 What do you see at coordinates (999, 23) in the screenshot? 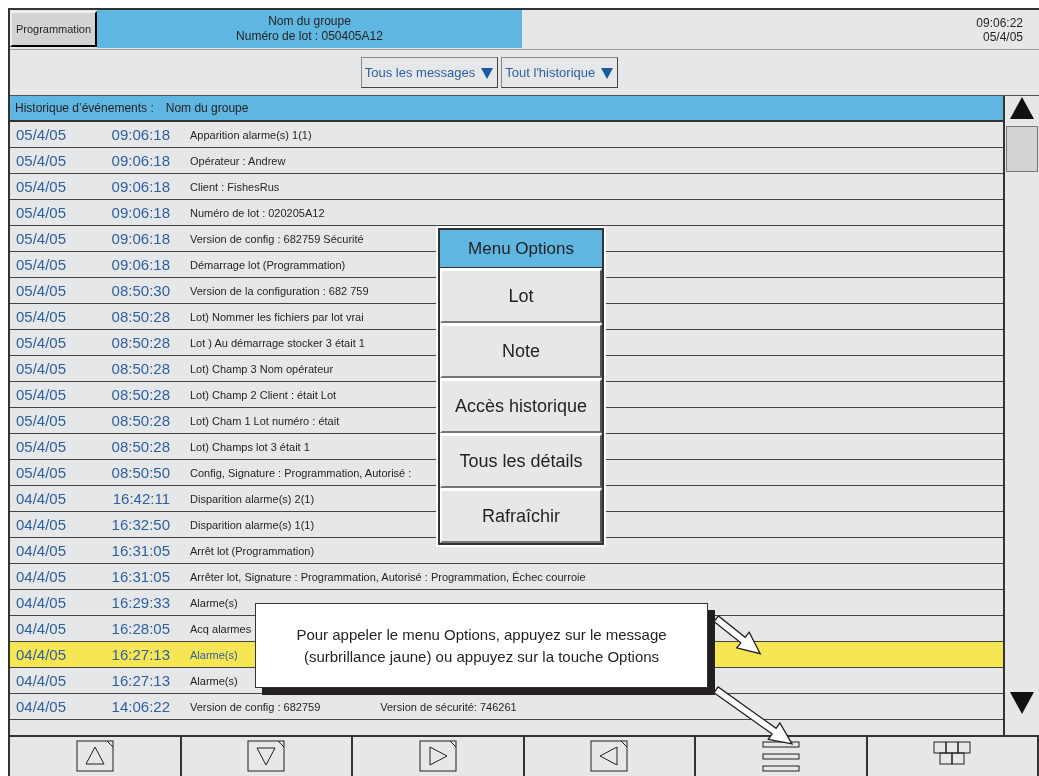
I see `clock-time: 09:06:22` at bounding box center [999, 23].